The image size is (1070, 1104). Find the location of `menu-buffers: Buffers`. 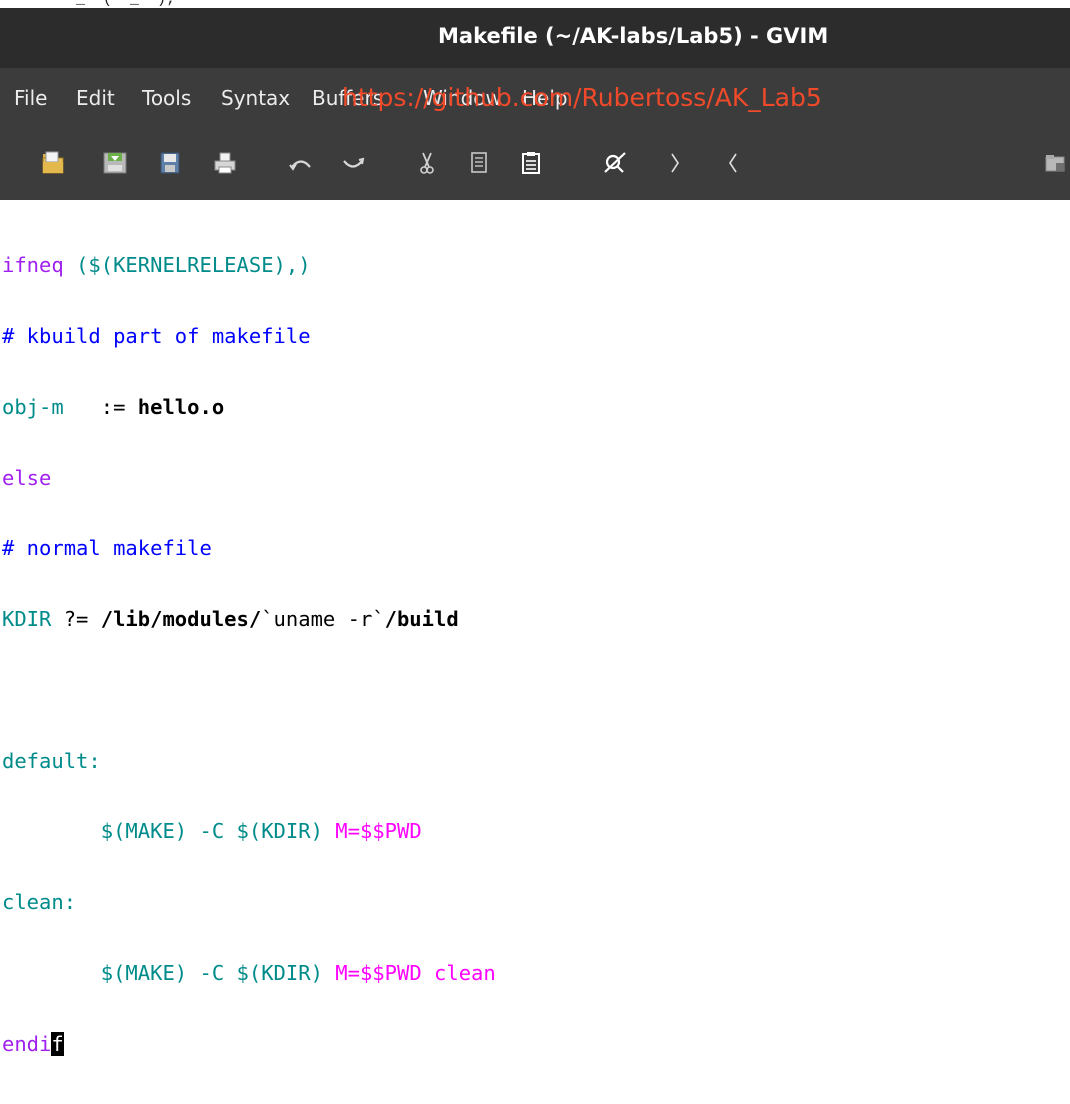

menu-buffers: Buffers is located at coordinates (347, 98).